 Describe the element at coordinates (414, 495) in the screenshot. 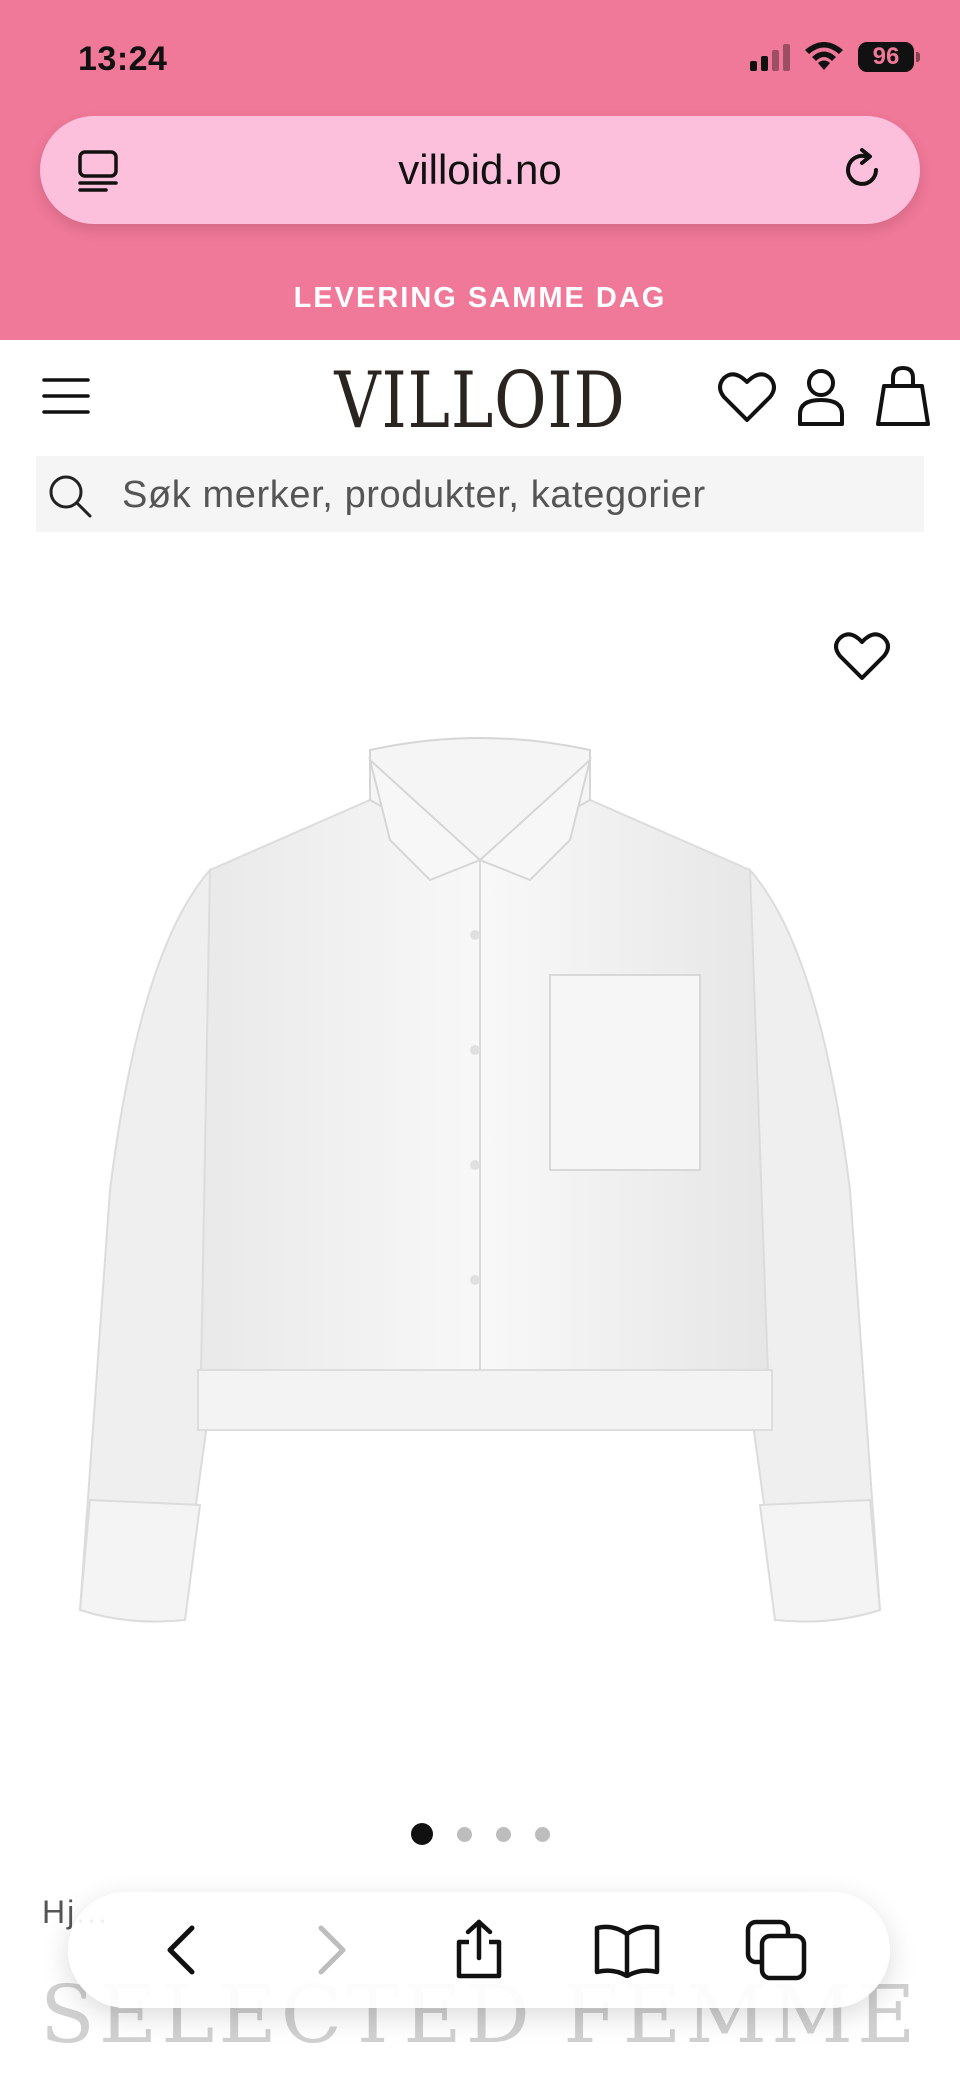

I see `search-placeholder: Søk merker, produkter, kategorier` at that location.